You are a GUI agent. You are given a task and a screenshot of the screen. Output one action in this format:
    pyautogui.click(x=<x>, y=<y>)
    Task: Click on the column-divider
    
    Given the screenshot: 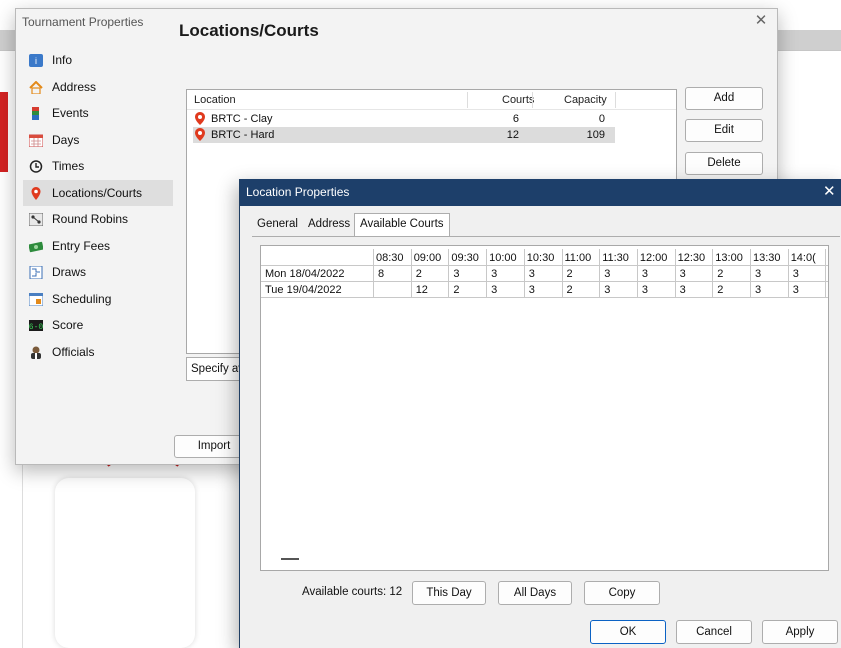 What is the action you would take?
    pyautogui.click(x=467, y=100)
    